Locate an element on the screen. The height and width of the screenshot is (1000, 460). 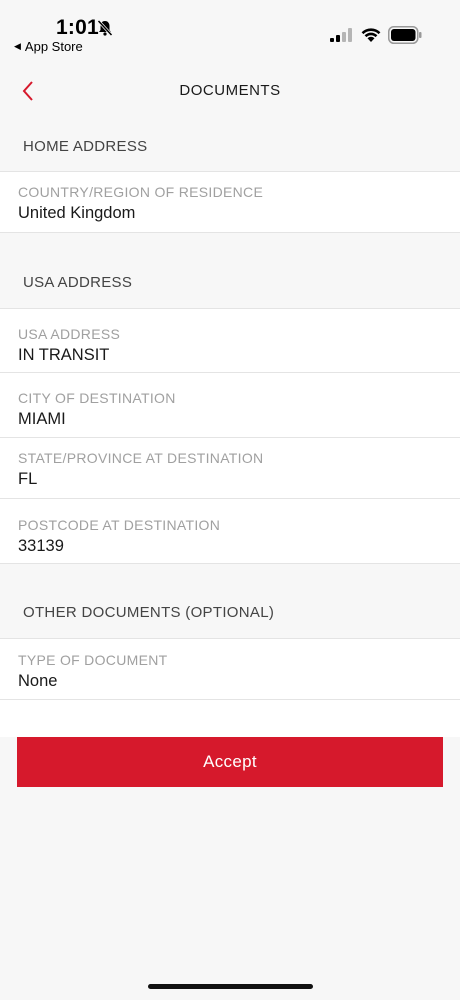
field-type-of-document: TYPE OF DOCUMENT None is located at coordinates (230, 669).